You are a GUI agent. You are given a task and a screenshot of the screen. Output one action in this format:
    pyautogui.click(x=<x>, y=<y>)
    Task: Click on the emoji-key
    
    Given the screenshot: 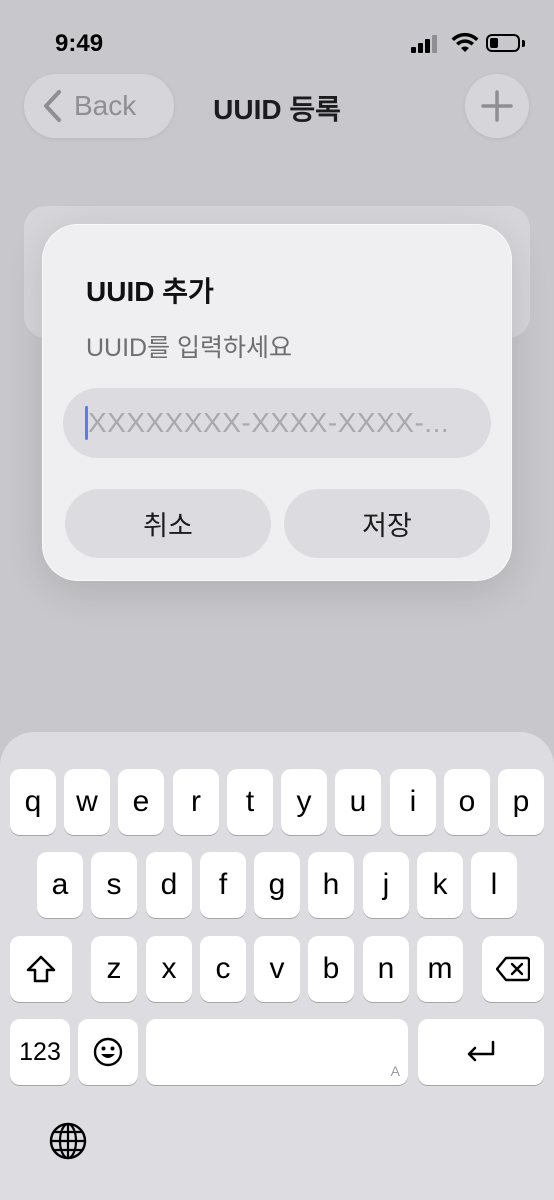 What is the action you would take?
    pyautogui.click(x=108, y=1052)
    